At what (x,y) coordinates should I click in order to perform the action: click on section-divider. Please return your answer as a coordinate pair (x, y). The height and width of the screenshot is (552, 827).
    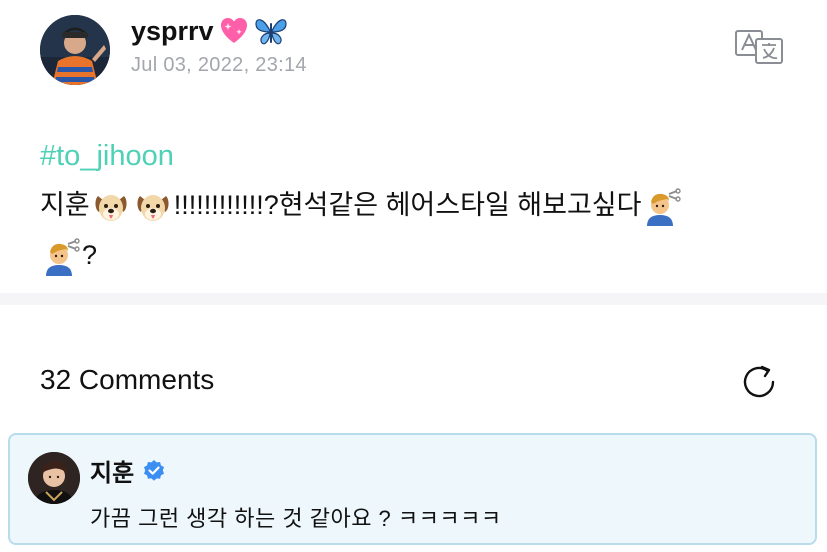
    Looking at the image, I should click on (413, 299).